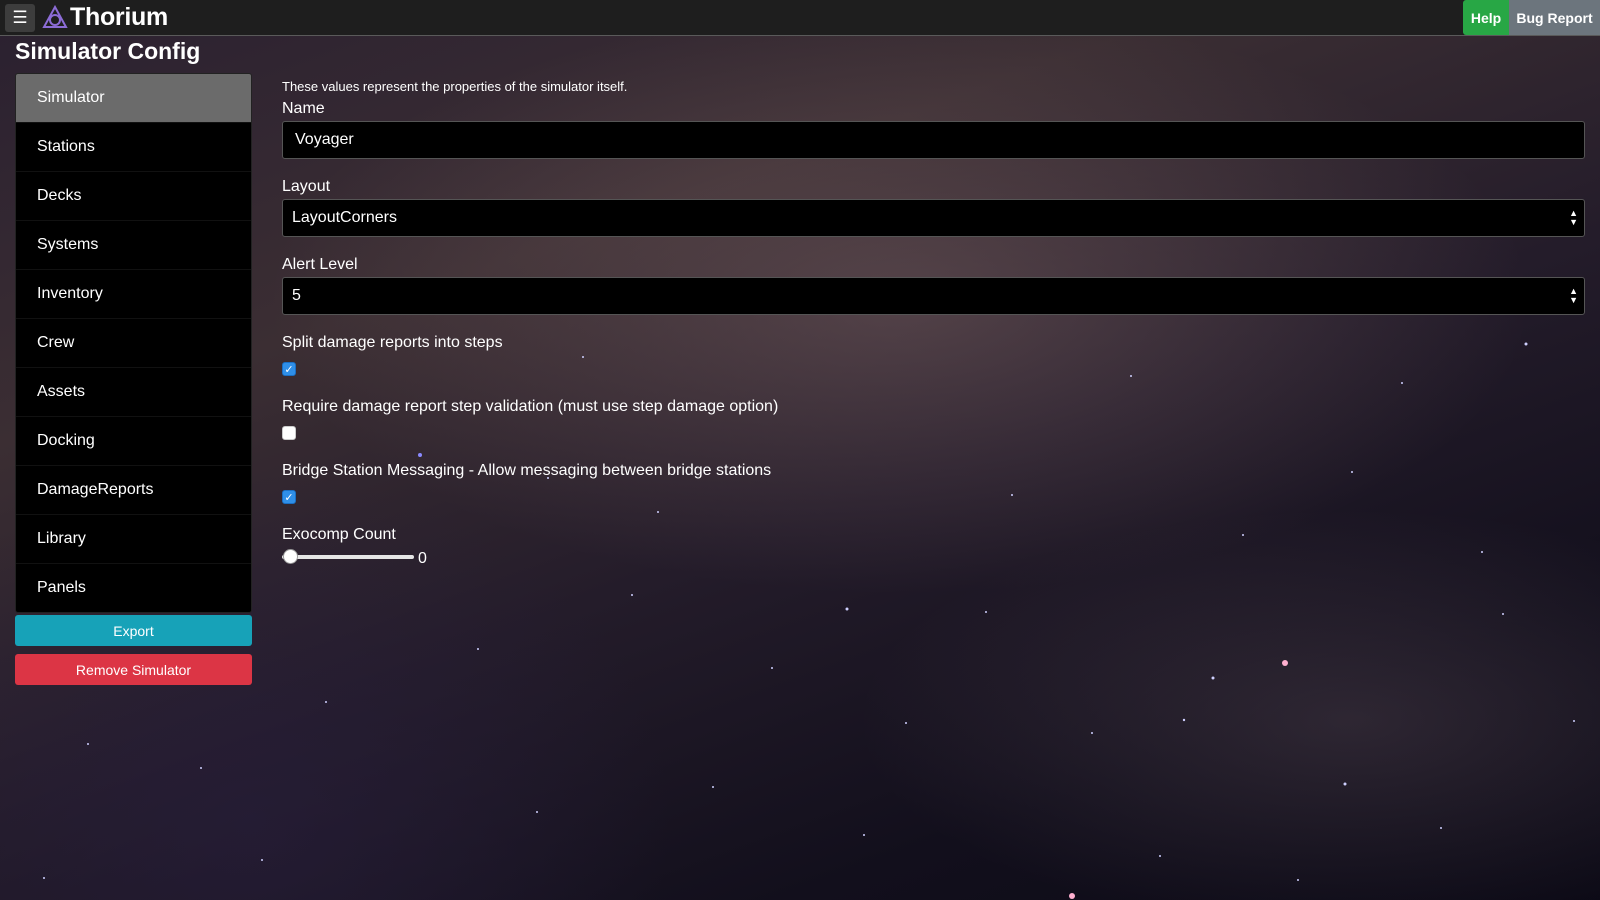  Describe the element at coordinates (71, 97) in the screenshot. I see `sidebar-item-label: Simulator` at that location.